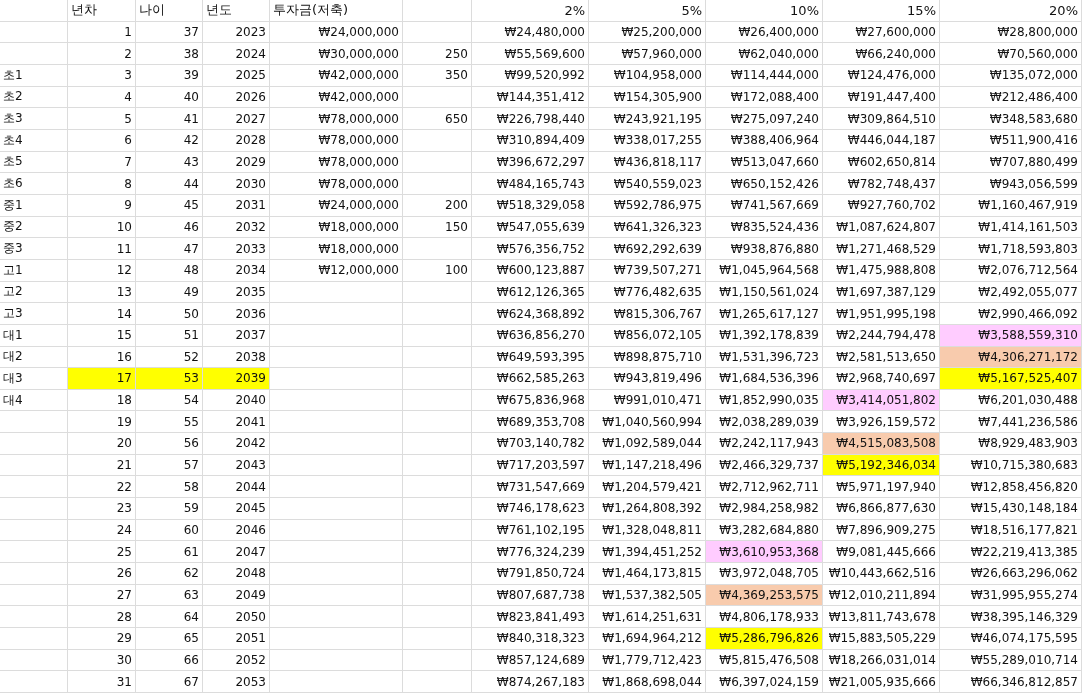  I want to click on table-cell: ₩650,152,426, so click(764, 184).